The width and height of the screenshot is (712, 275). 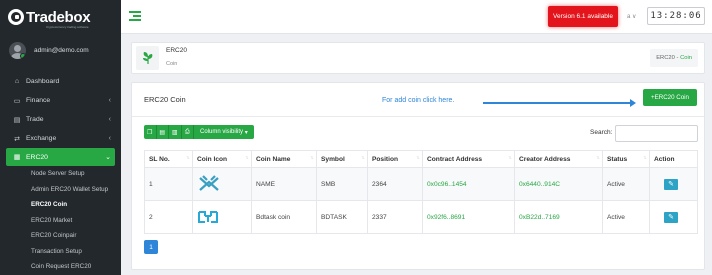 I want to click on sidebar-item-label: Finance, so click(x=38, y=100).